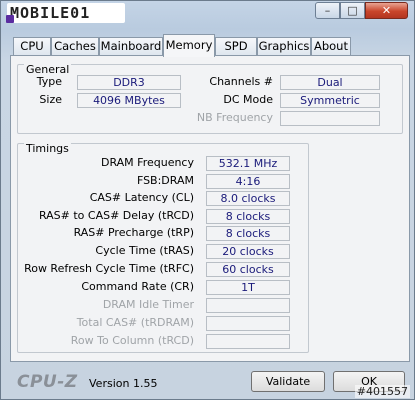 The width and height of the screenshot is (417, 402). I want to click on type-value: DDR3, so click(129, 82).